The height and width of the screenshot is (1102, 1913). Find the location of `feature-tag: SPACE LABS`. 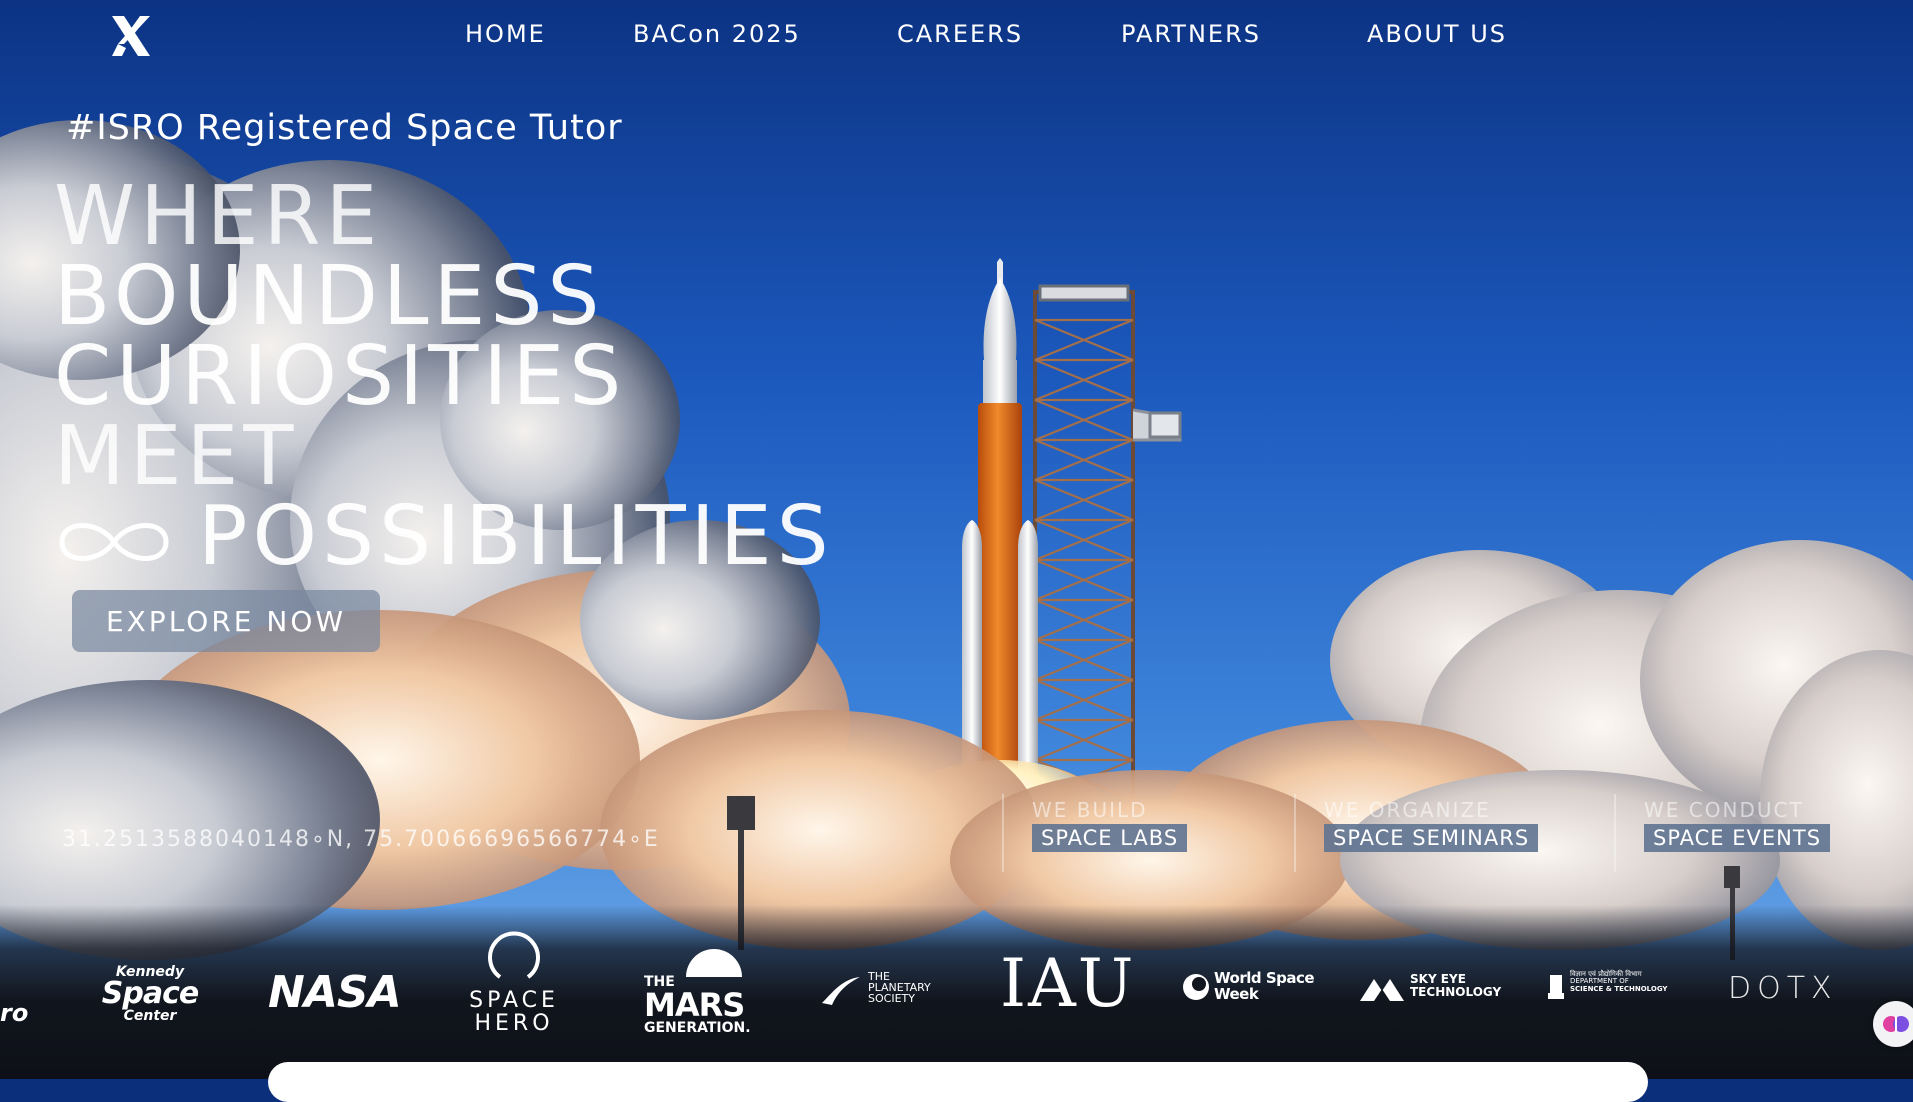

feature-tag: SPACE LABS is located at coordinates (1110, 838).